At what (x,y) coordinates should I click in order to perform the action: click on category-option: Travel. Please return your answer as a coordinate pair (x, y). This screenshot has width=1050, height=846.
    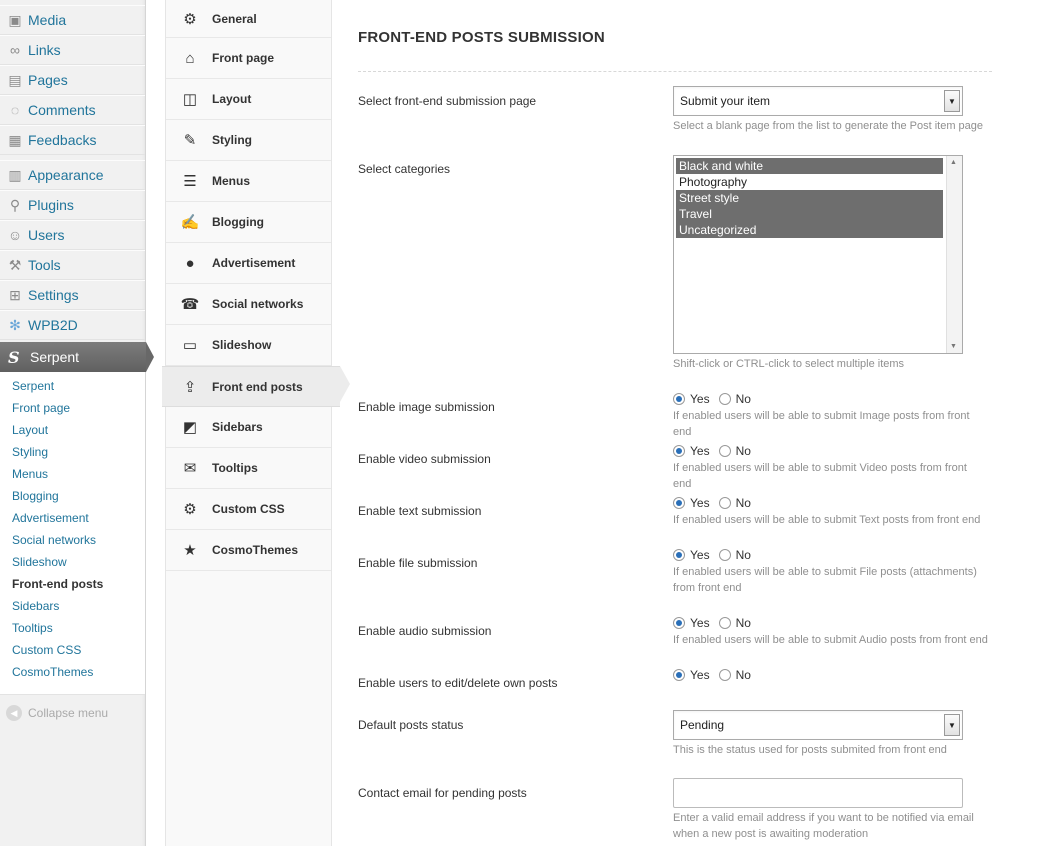
    Looking at the image, I should click on (809, 214).